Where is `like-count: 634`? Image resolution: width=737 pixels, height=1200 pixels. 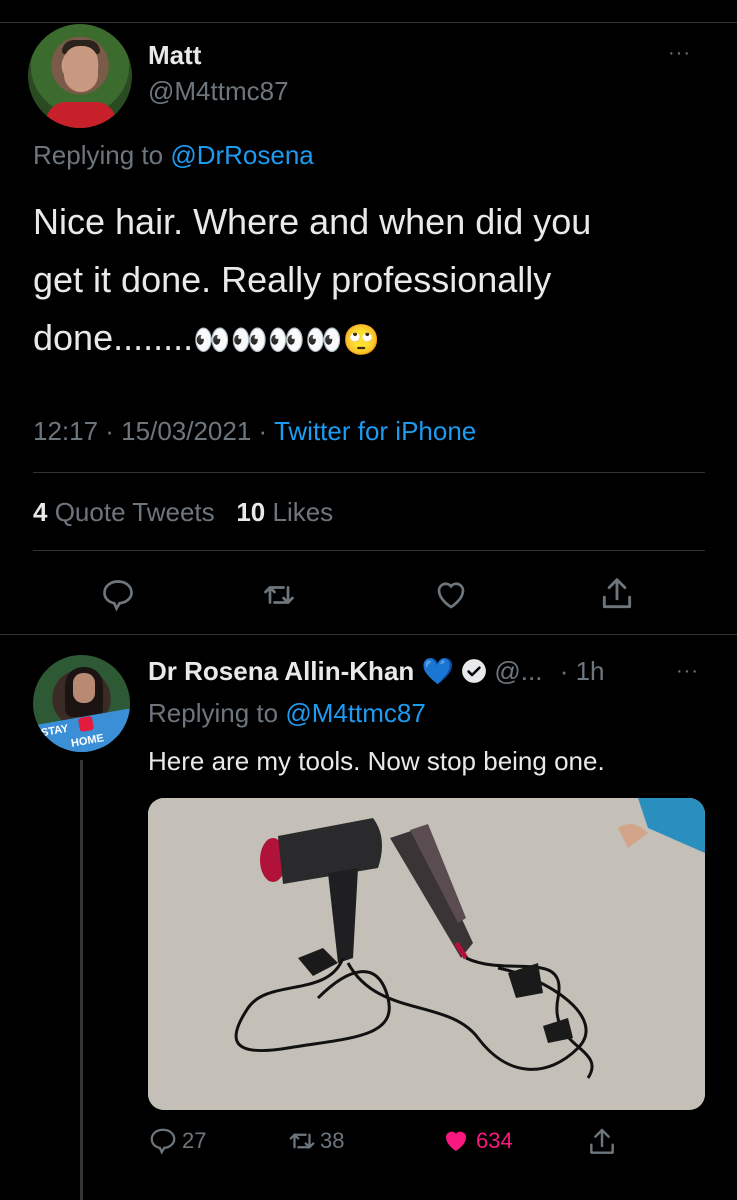 like-count: 634 is located at coordinates (494, 1140).